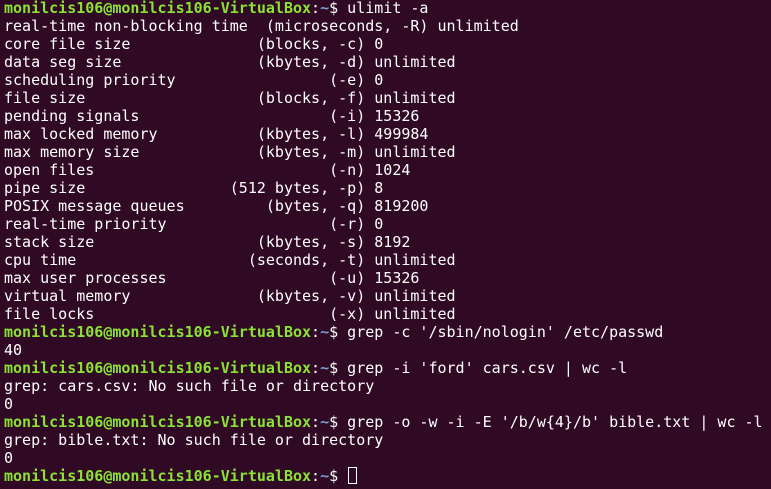  Describe the element at coordinates (216, 134) in the screenshot. I see `output-line: max locked memory (kbytes, -l) 499984` at that location.